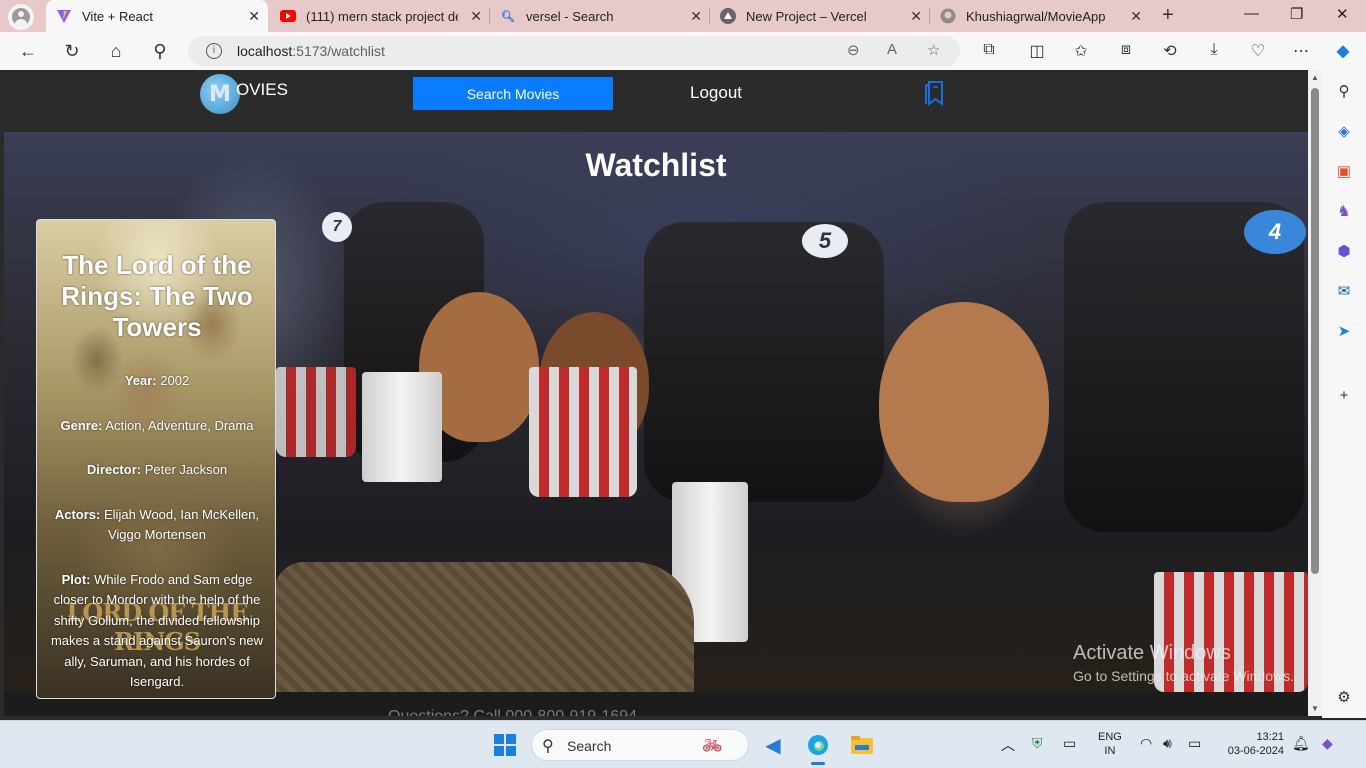  I want to click on new-tab-plus-icon: +, so click(1168, 15).